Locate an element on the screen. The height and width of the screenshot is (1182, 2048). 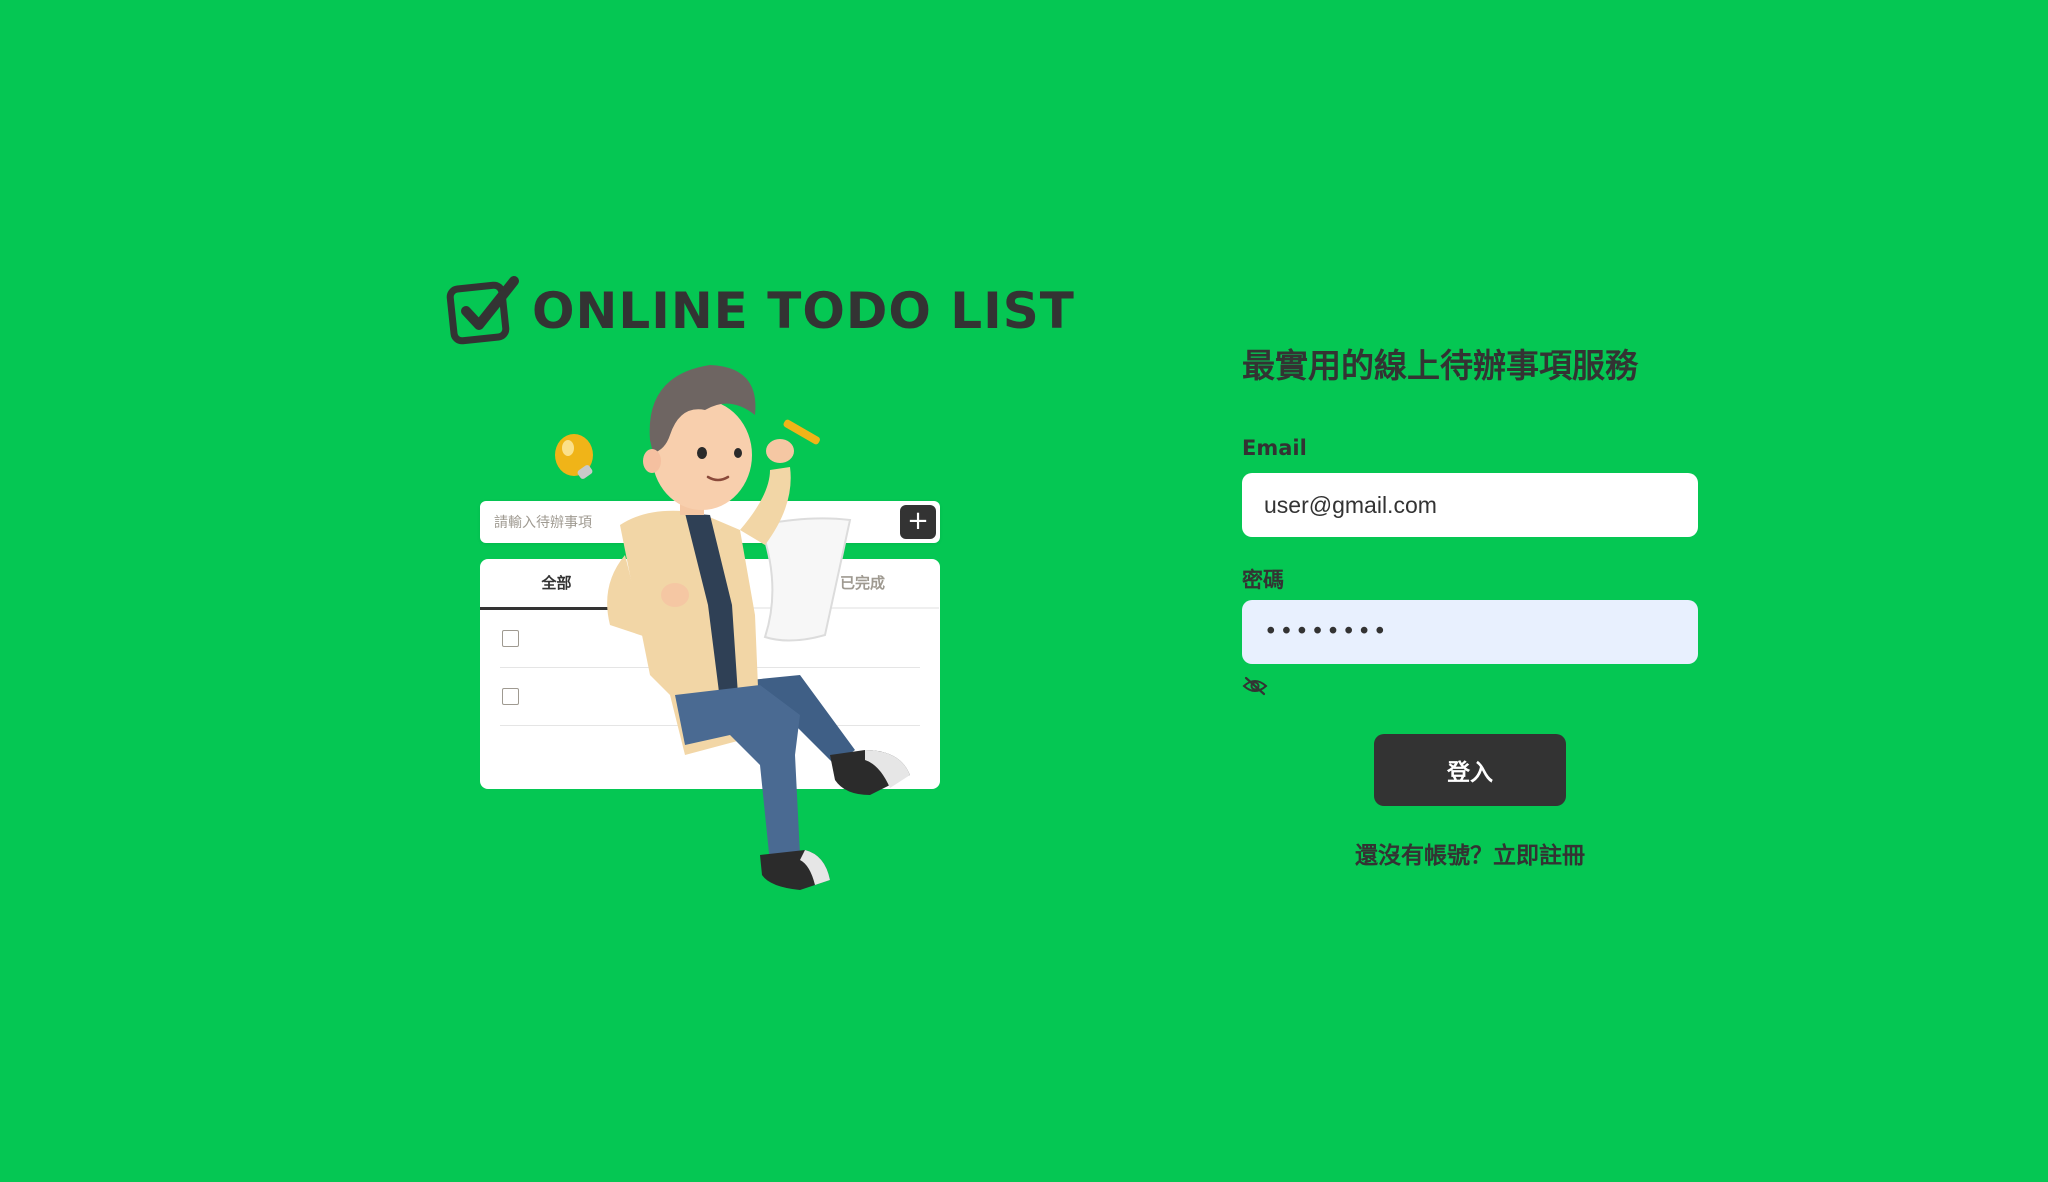
password-label: 密碼 is located at coordinates (1263, 580).